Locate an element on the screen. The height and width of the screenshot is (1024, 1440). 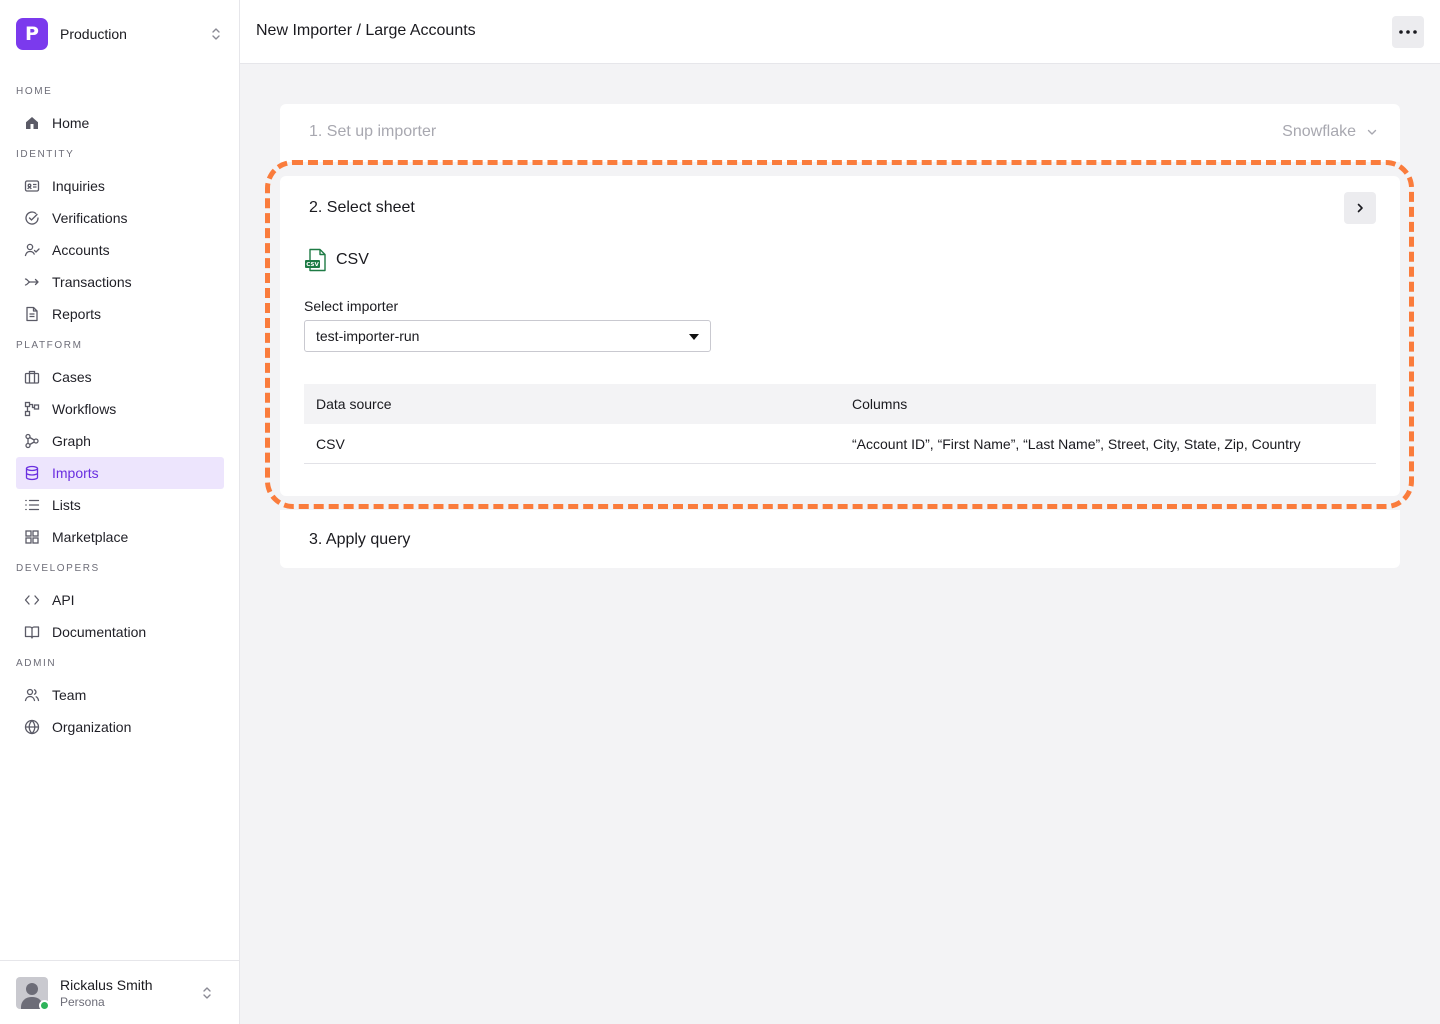
workflow-icon is located at coordinates (32, 409).